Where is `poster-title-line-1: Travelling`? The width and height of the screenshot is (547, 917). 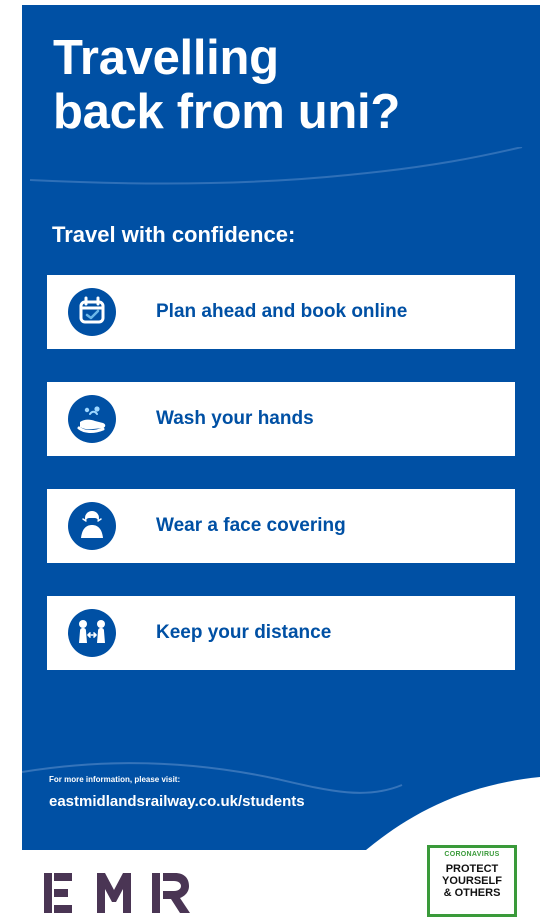 poster-title-line-1: Travelling is located at coordinates (166, 58).